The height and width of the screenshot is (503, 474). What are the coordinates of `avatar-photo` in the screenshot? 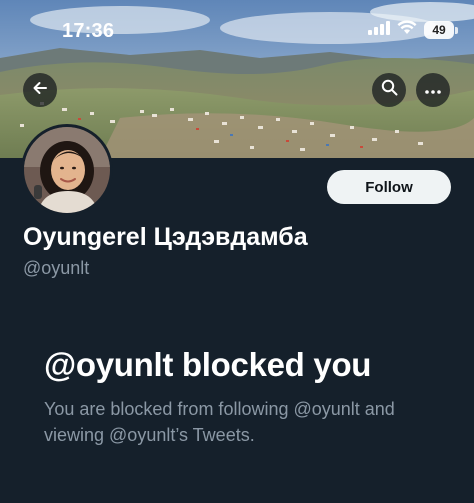 It's located at (67, 170).